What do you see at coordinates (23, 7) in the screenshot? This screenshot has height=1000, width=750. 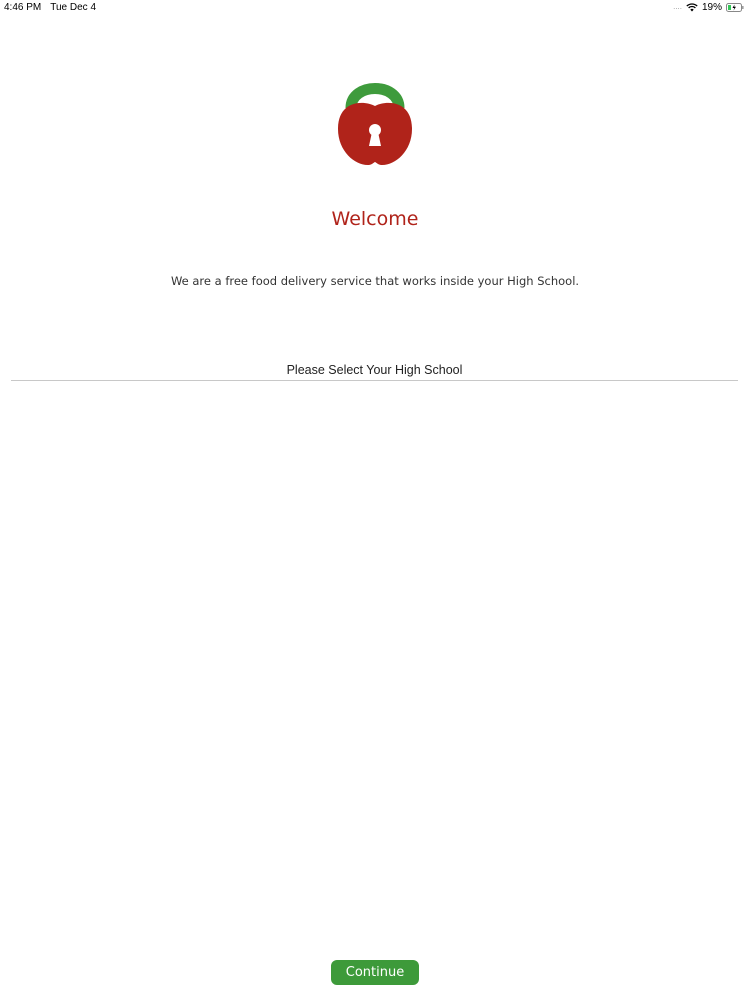 I see `status-time: 4:46 PM` at bounding box center [23, 7].